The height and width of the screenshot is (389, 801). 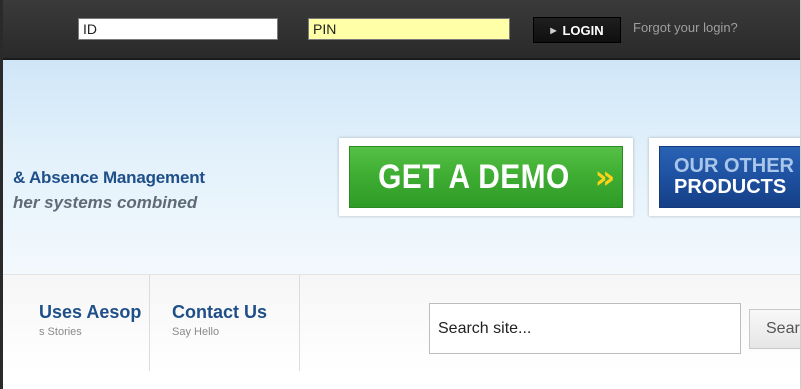 I want to click on nav-item-who-uses-aesop: Uses Aesop s Stories, so click(x=76, y=323).